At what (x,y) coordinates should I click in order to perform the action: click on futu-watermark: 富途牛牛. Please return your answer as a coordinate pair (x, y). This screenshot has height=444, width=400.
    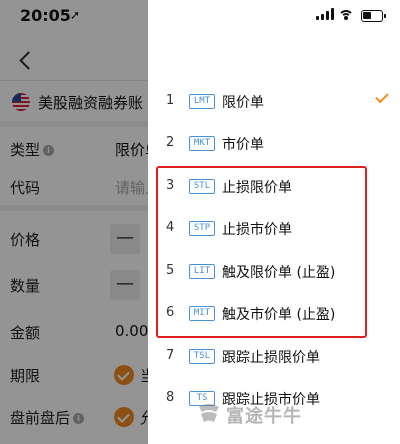
    Looking at the image, I should click on (286, 413).